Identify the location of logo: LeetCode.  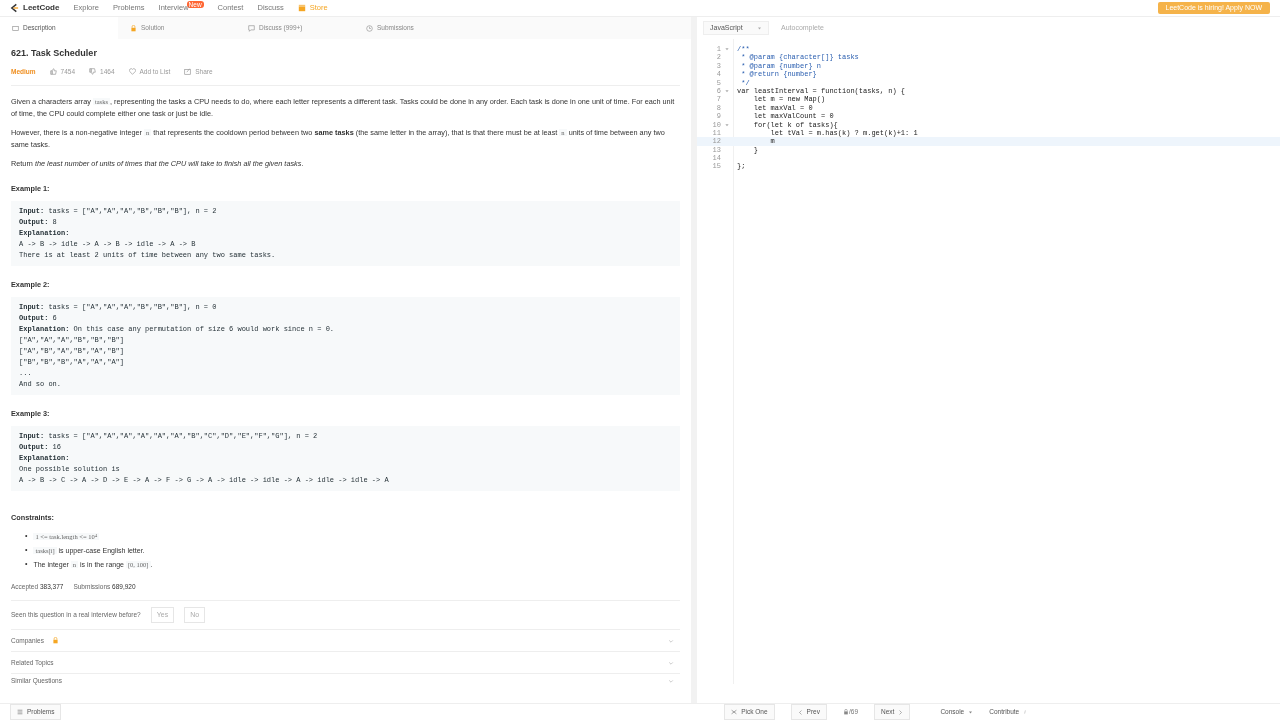
(35, 8).